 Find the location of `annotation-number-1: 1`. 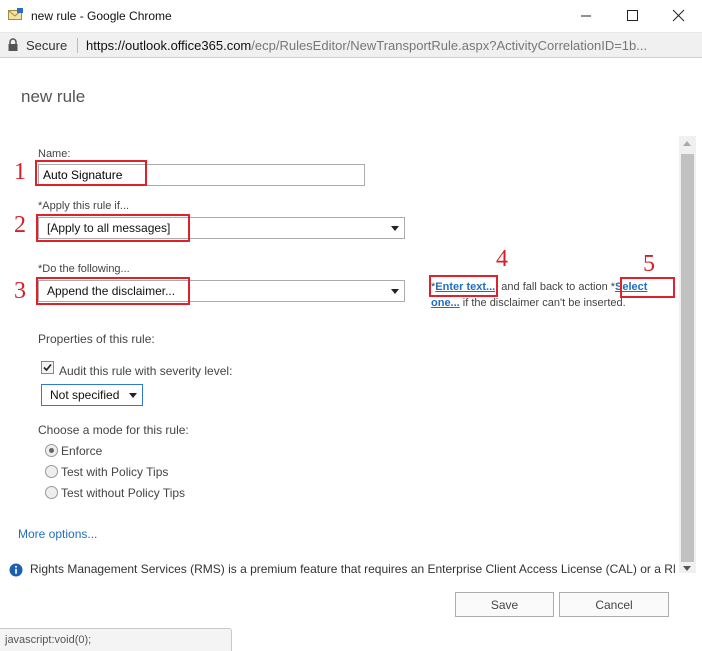

annotation-number-1: 1 is located at coordinates (20, 172).